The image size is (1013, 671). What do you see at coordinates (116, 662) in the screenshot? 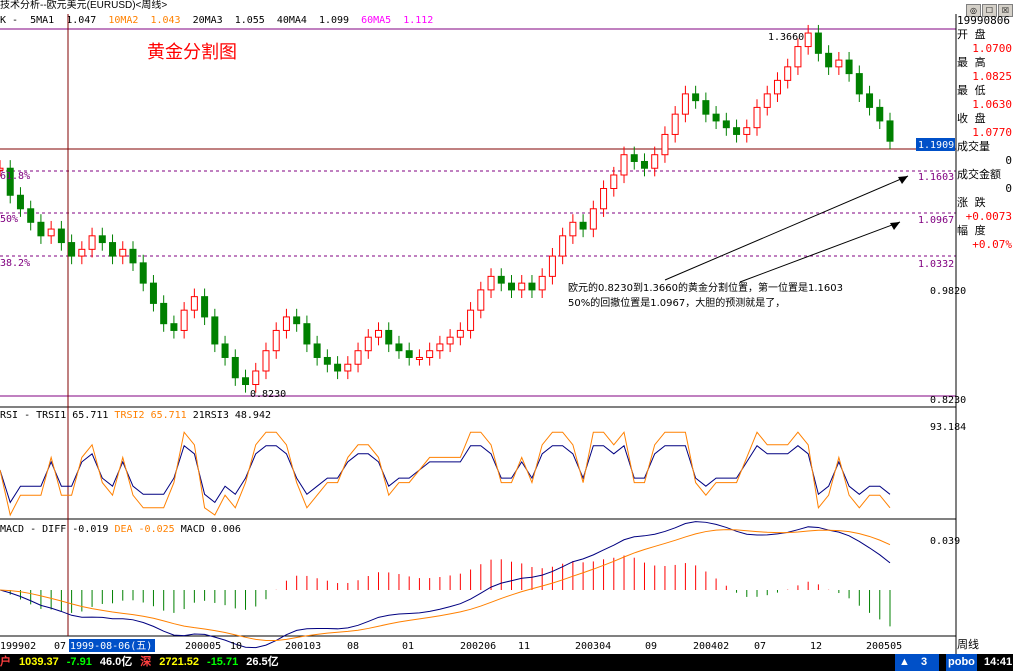
I see `status-item: 46.0亿` at bounding box center [116, 662].